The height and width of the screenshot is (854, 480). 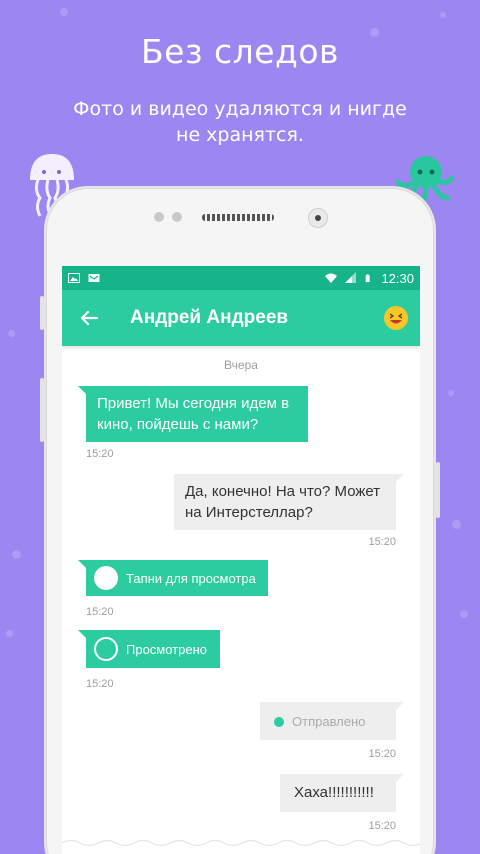 I want to click on contact-name: Андрей Андреев, so click(x=209, y=318).